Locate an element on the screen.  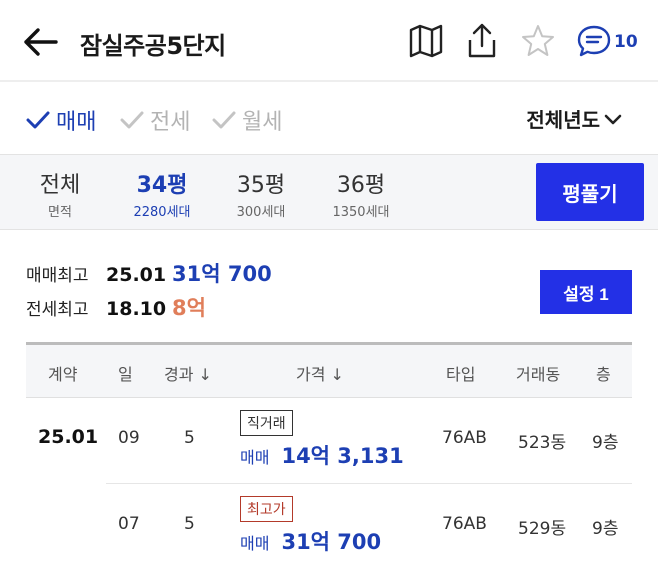
tab-area-34: 34평 2280세대 is located at coordinates (162, 193).